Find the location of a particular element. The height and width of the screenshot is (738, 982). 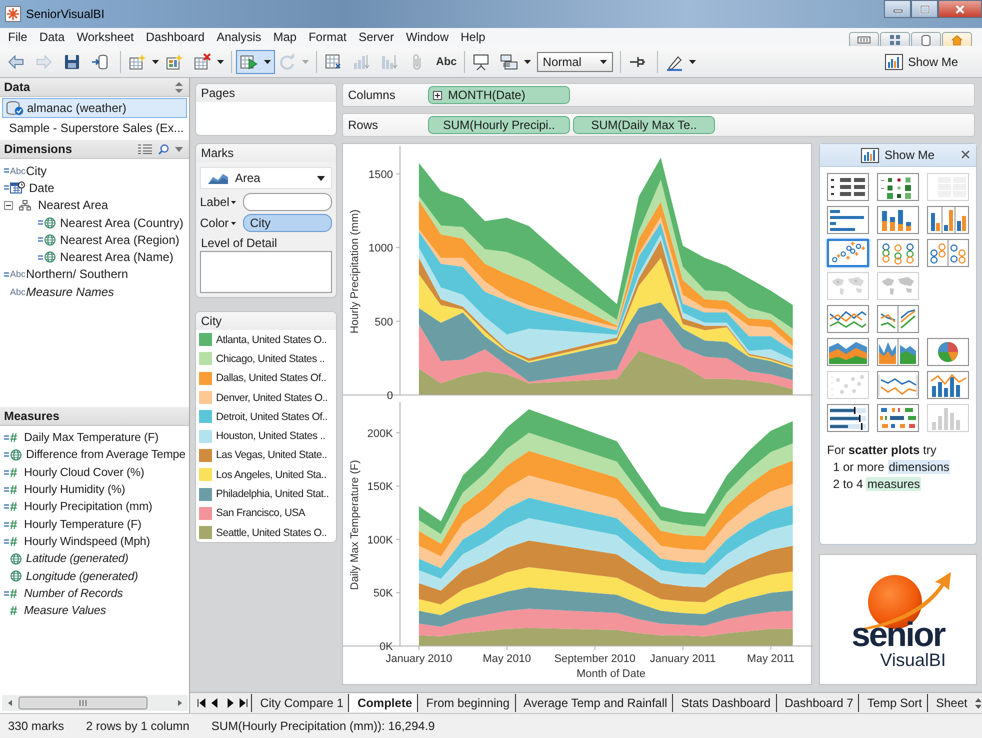

axis-tick-label: May 2011 is located at coordinates (771, 659).